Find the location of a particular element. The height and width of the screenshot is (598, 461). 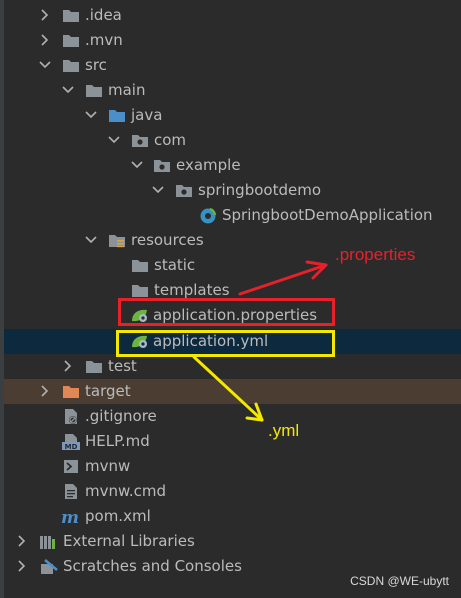

annotation-arrows is located at coordinates (260, 341).